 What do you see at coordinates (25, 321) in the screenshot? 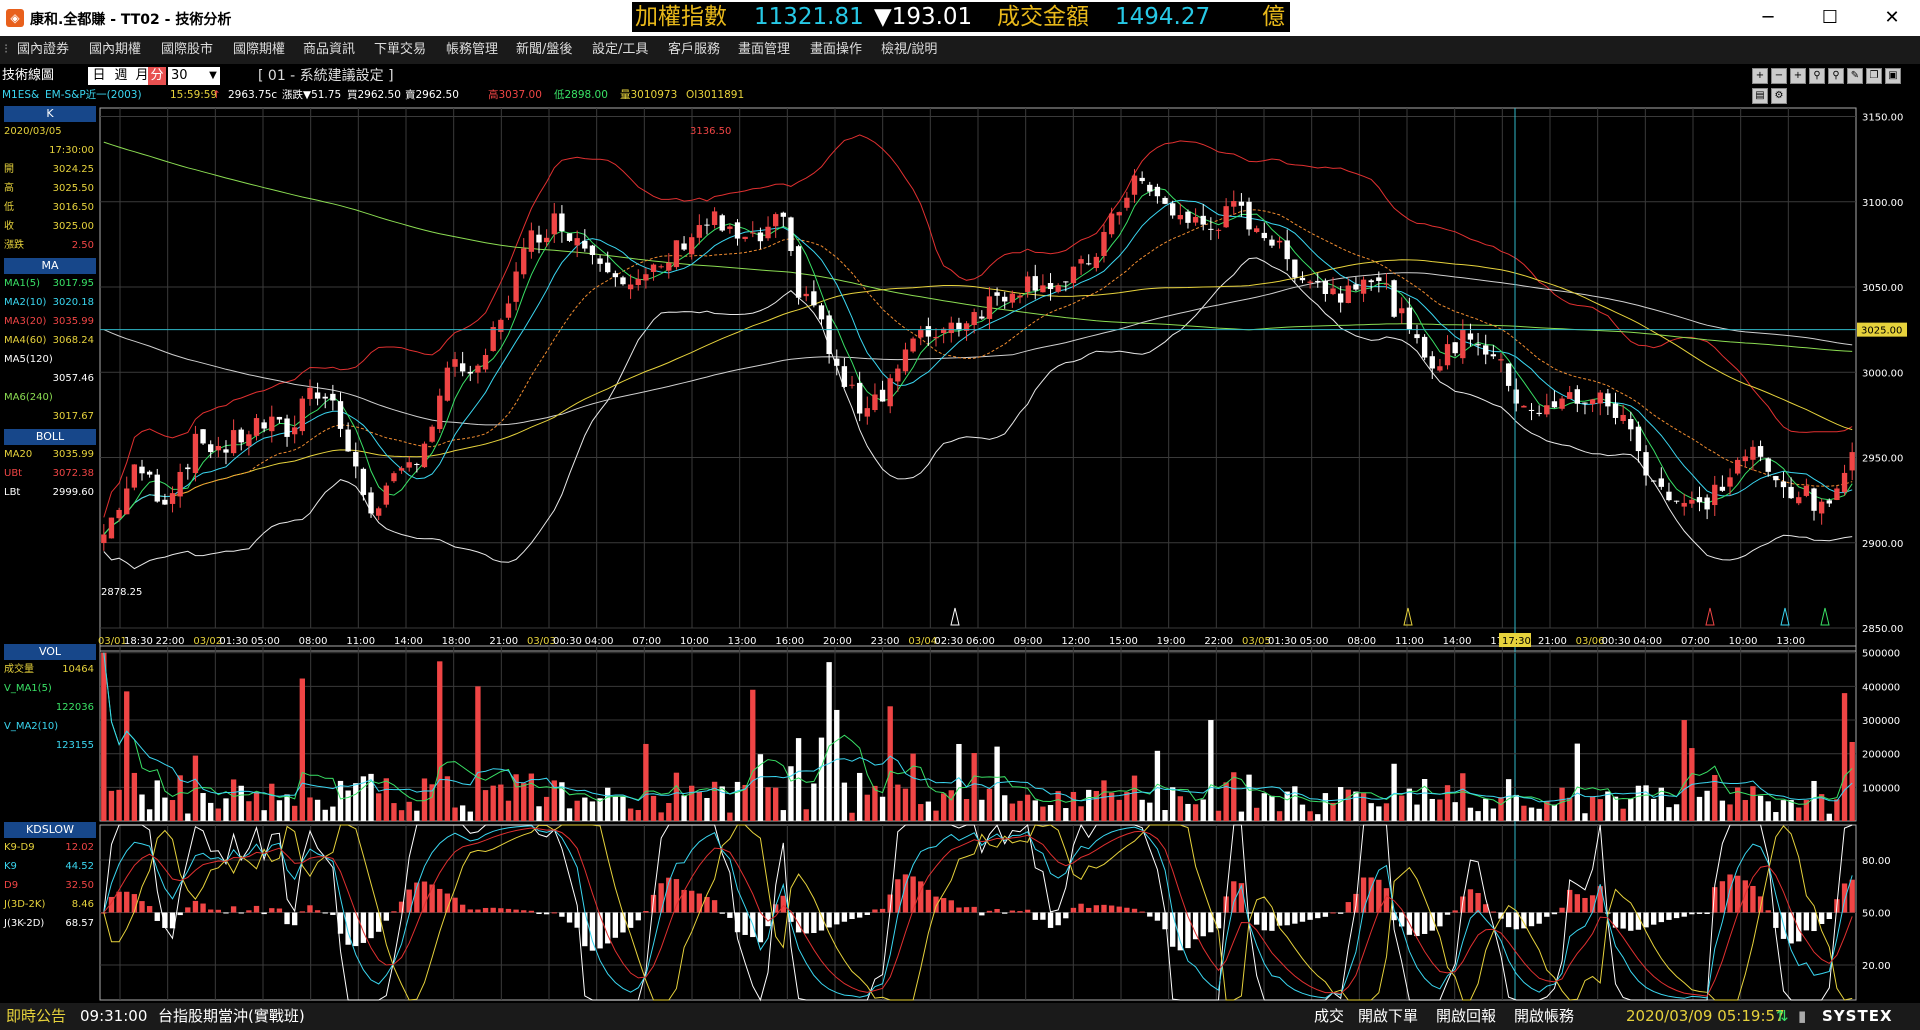
I see `ma-info-label: MA3(20)` at bounding box center [25, 321].